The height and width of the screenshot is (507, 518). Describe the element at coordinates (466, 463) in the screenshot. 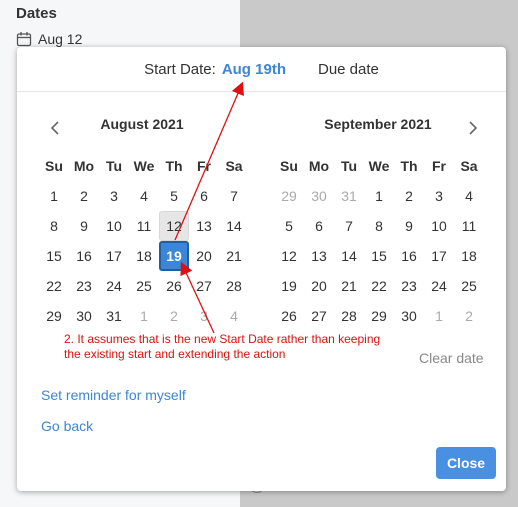

I see `close-button: Close` at that location.